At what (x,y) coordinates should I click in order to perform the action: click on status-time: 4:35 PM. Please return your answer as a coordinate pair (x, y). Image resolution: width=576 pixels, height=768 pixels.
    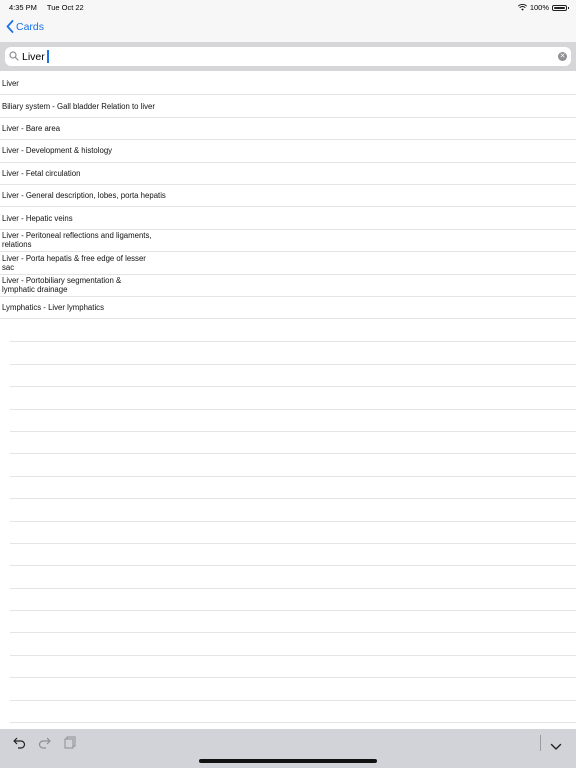
    Looking at the image, I should click on (23, 7).